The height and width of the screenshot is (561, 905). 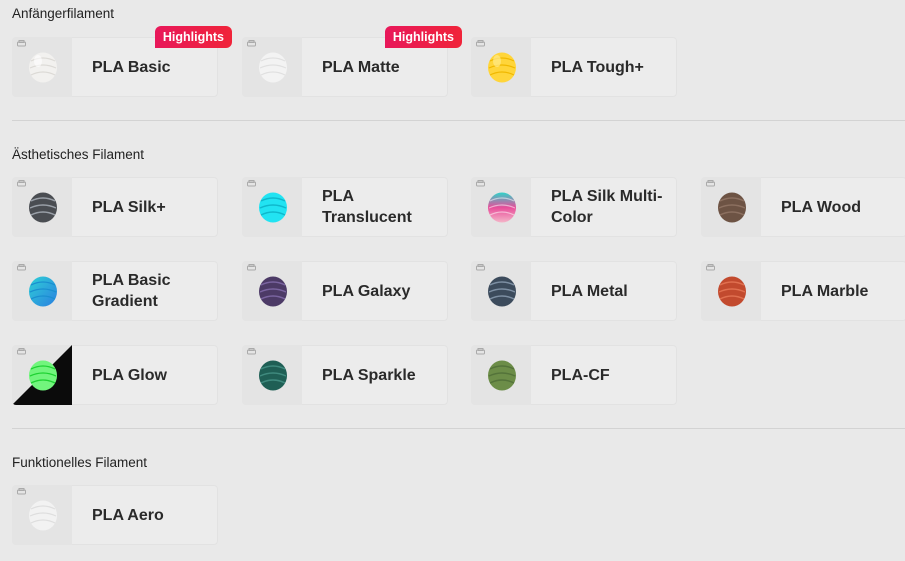 What do you see at coordinates (597, 67) in the screenshot?
I see `filament-label: PLA Tough+` at bounding box center [597, 67].